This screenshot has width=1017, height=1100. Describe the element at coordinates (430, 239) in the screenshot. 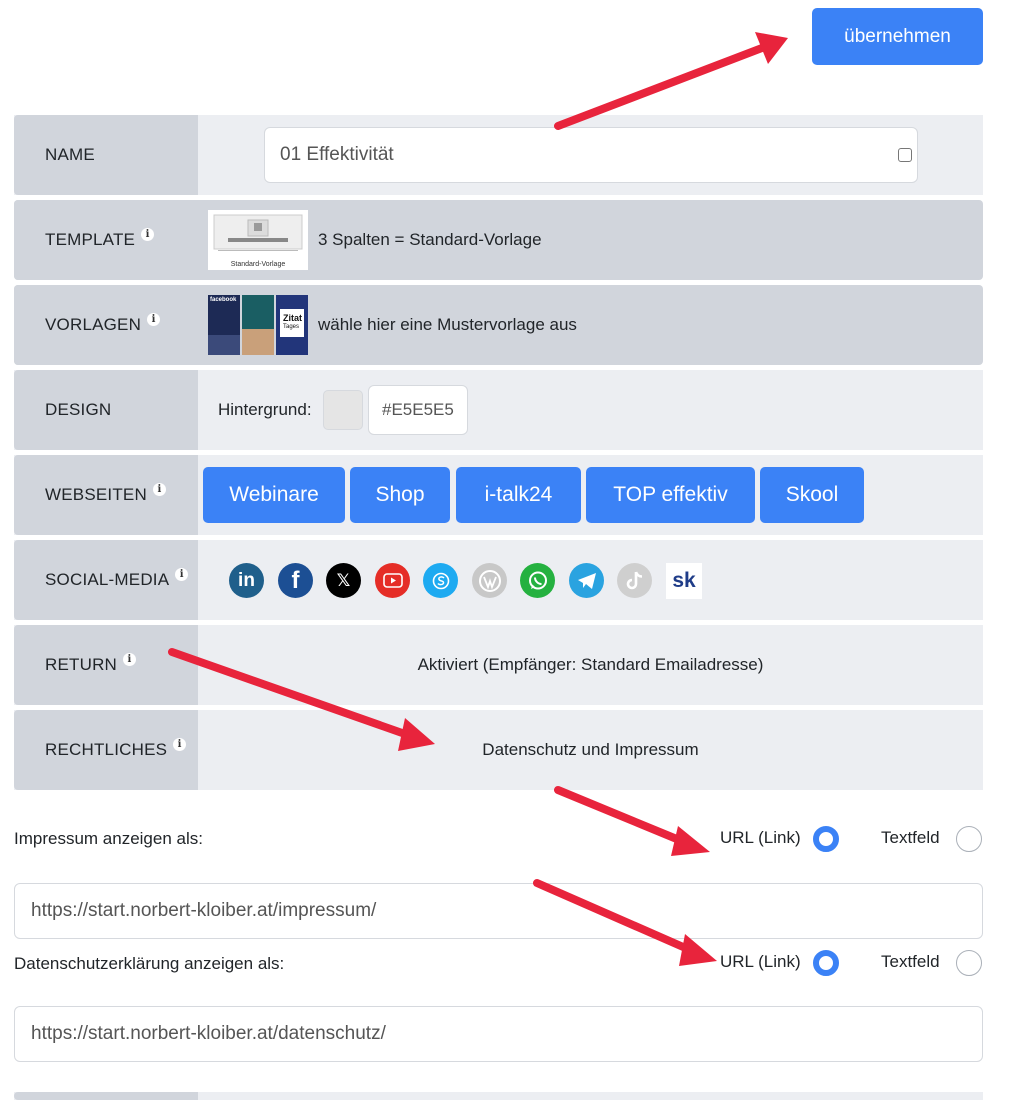

I see `template-text: 3 Spalten = Standard-Vorlage` at that location.